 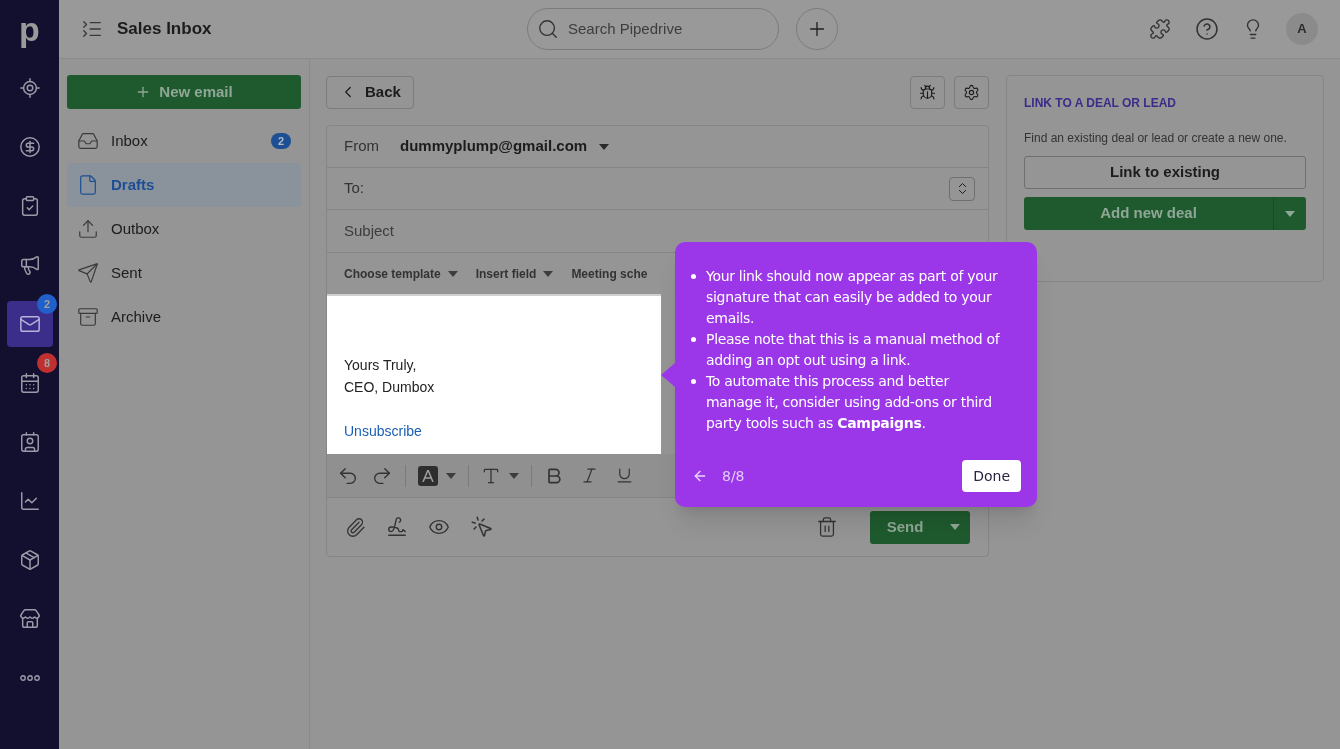 What do you see at coordinates (381, 365) in the screenshot?
I see `body-text: Yours Truly,` at bounding box center [381, 365].